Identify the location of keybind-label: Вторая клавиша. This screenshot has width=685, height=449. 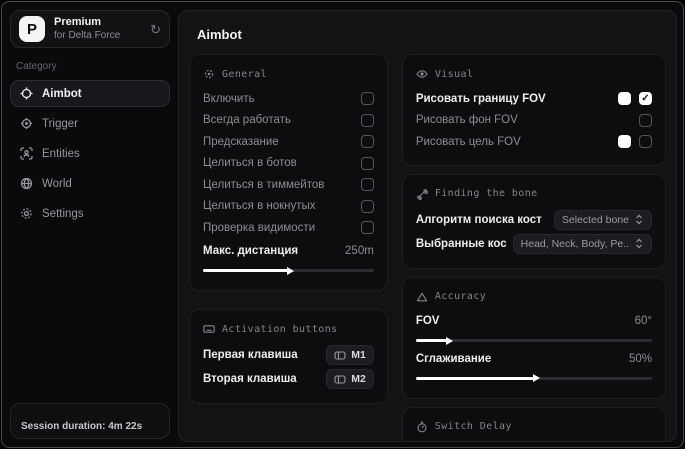
(250, 379).